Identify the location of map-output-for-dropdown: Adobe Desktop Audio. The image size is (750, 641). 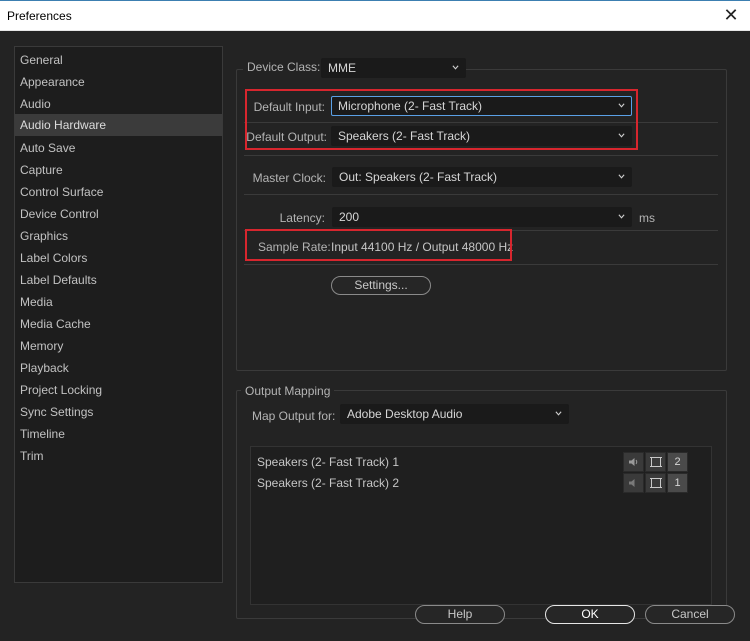
(454, 414).